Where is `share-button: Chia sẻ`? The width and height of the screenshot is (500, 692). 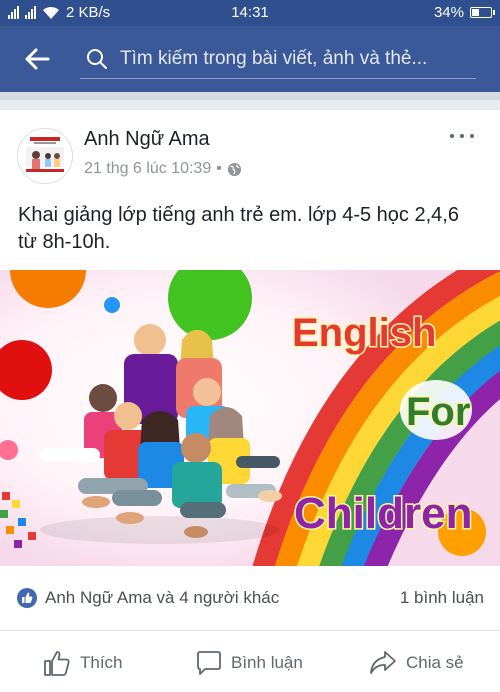 share-button: Chia sẻ is located at coordinates (416, 663).